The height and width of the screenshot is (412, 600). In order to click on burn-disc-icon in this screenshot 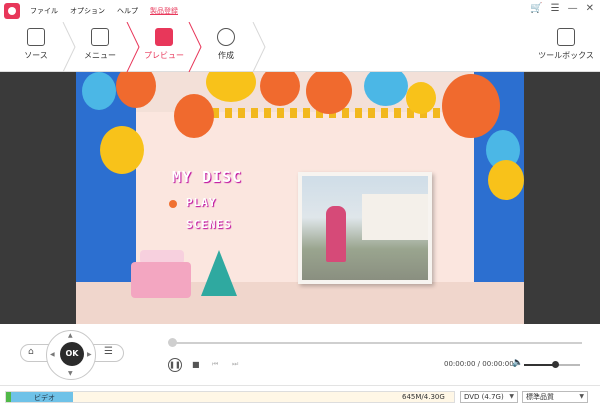, I will do `click(226, 37)`.